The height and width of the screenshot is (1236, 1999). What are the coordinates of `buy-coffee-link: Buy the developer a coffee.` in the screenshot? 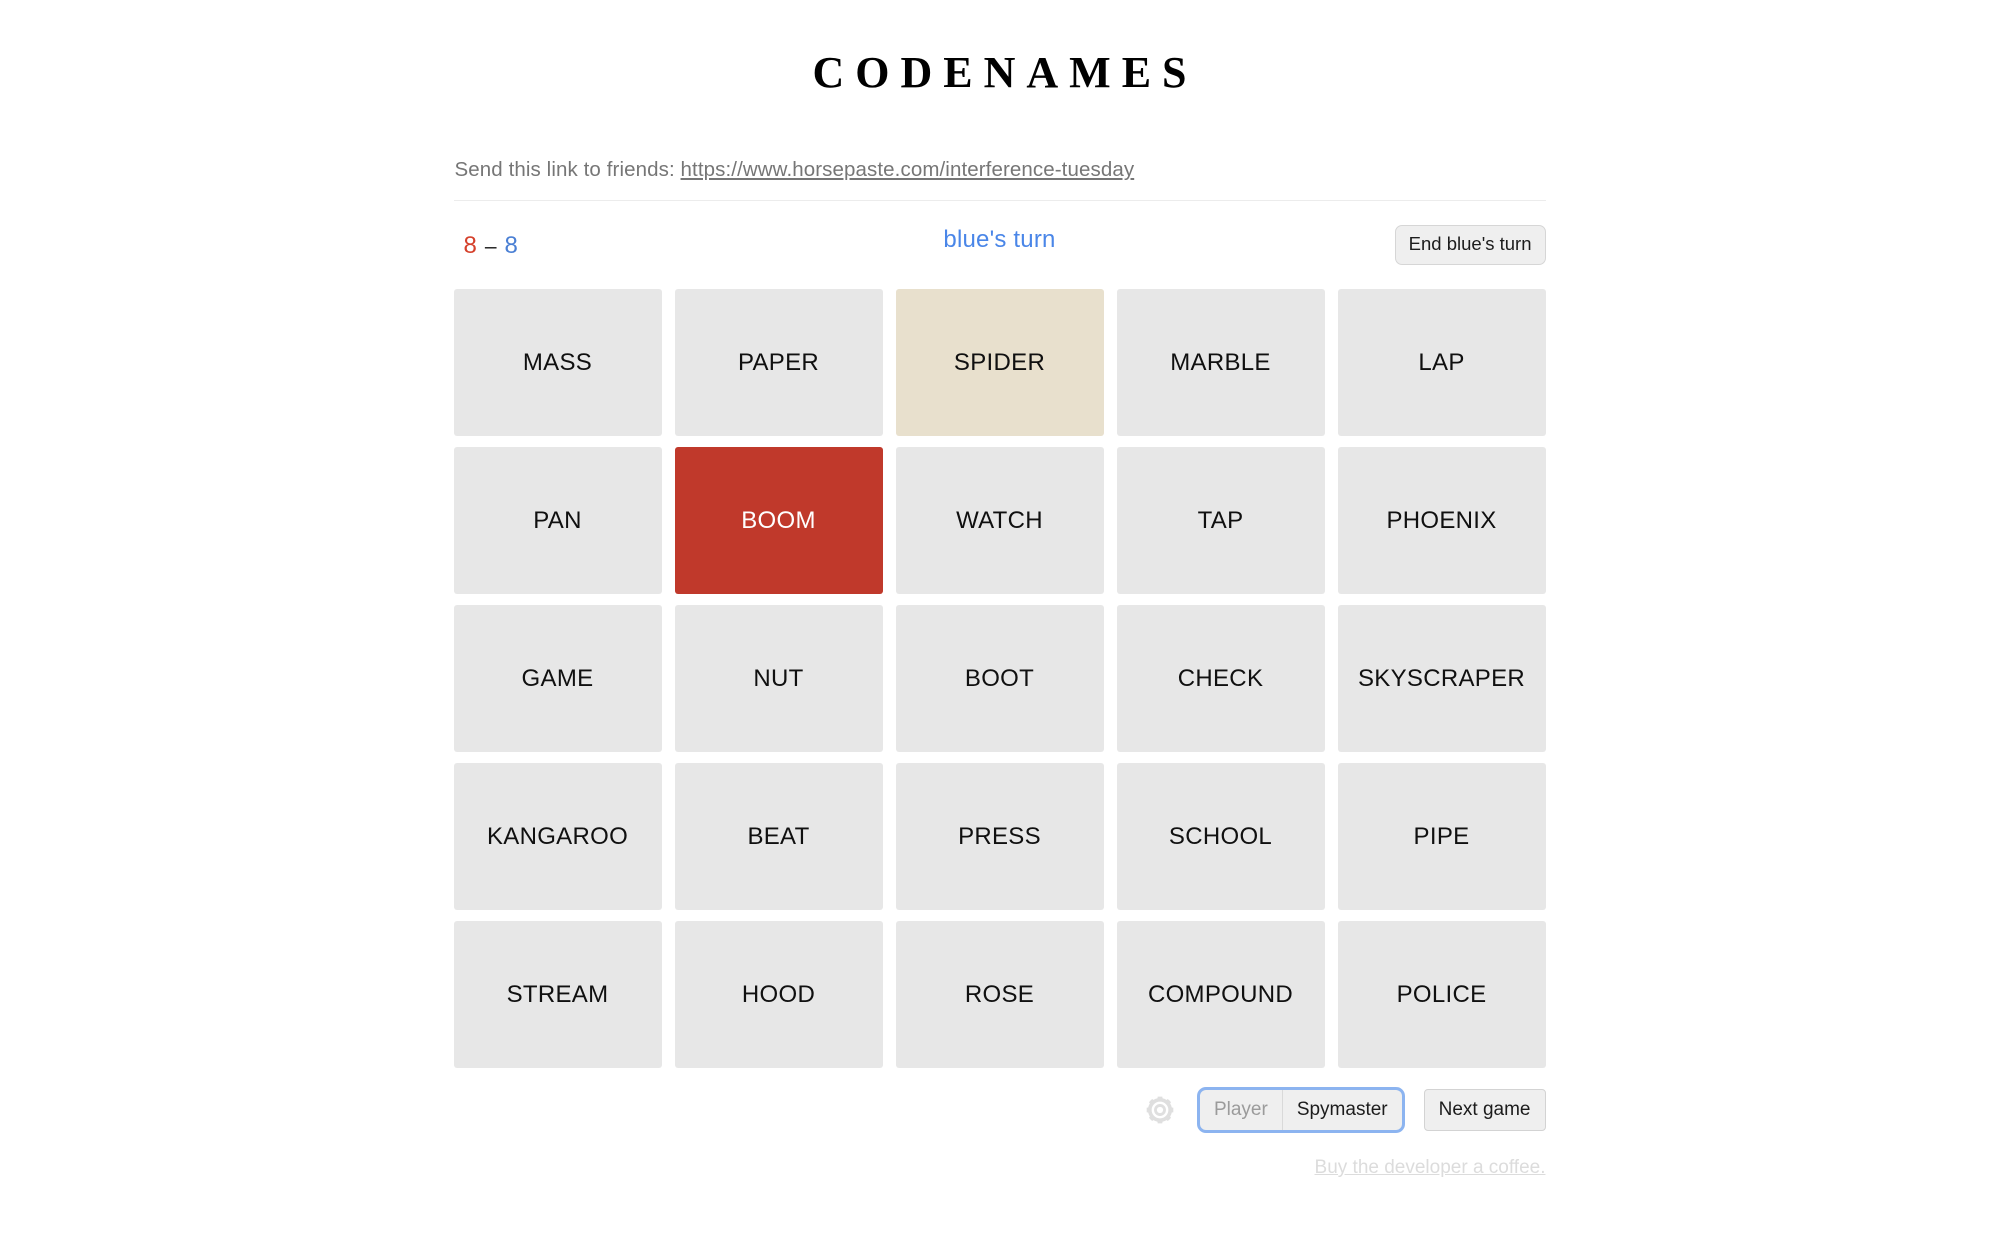 It's located at (1430, 1167).